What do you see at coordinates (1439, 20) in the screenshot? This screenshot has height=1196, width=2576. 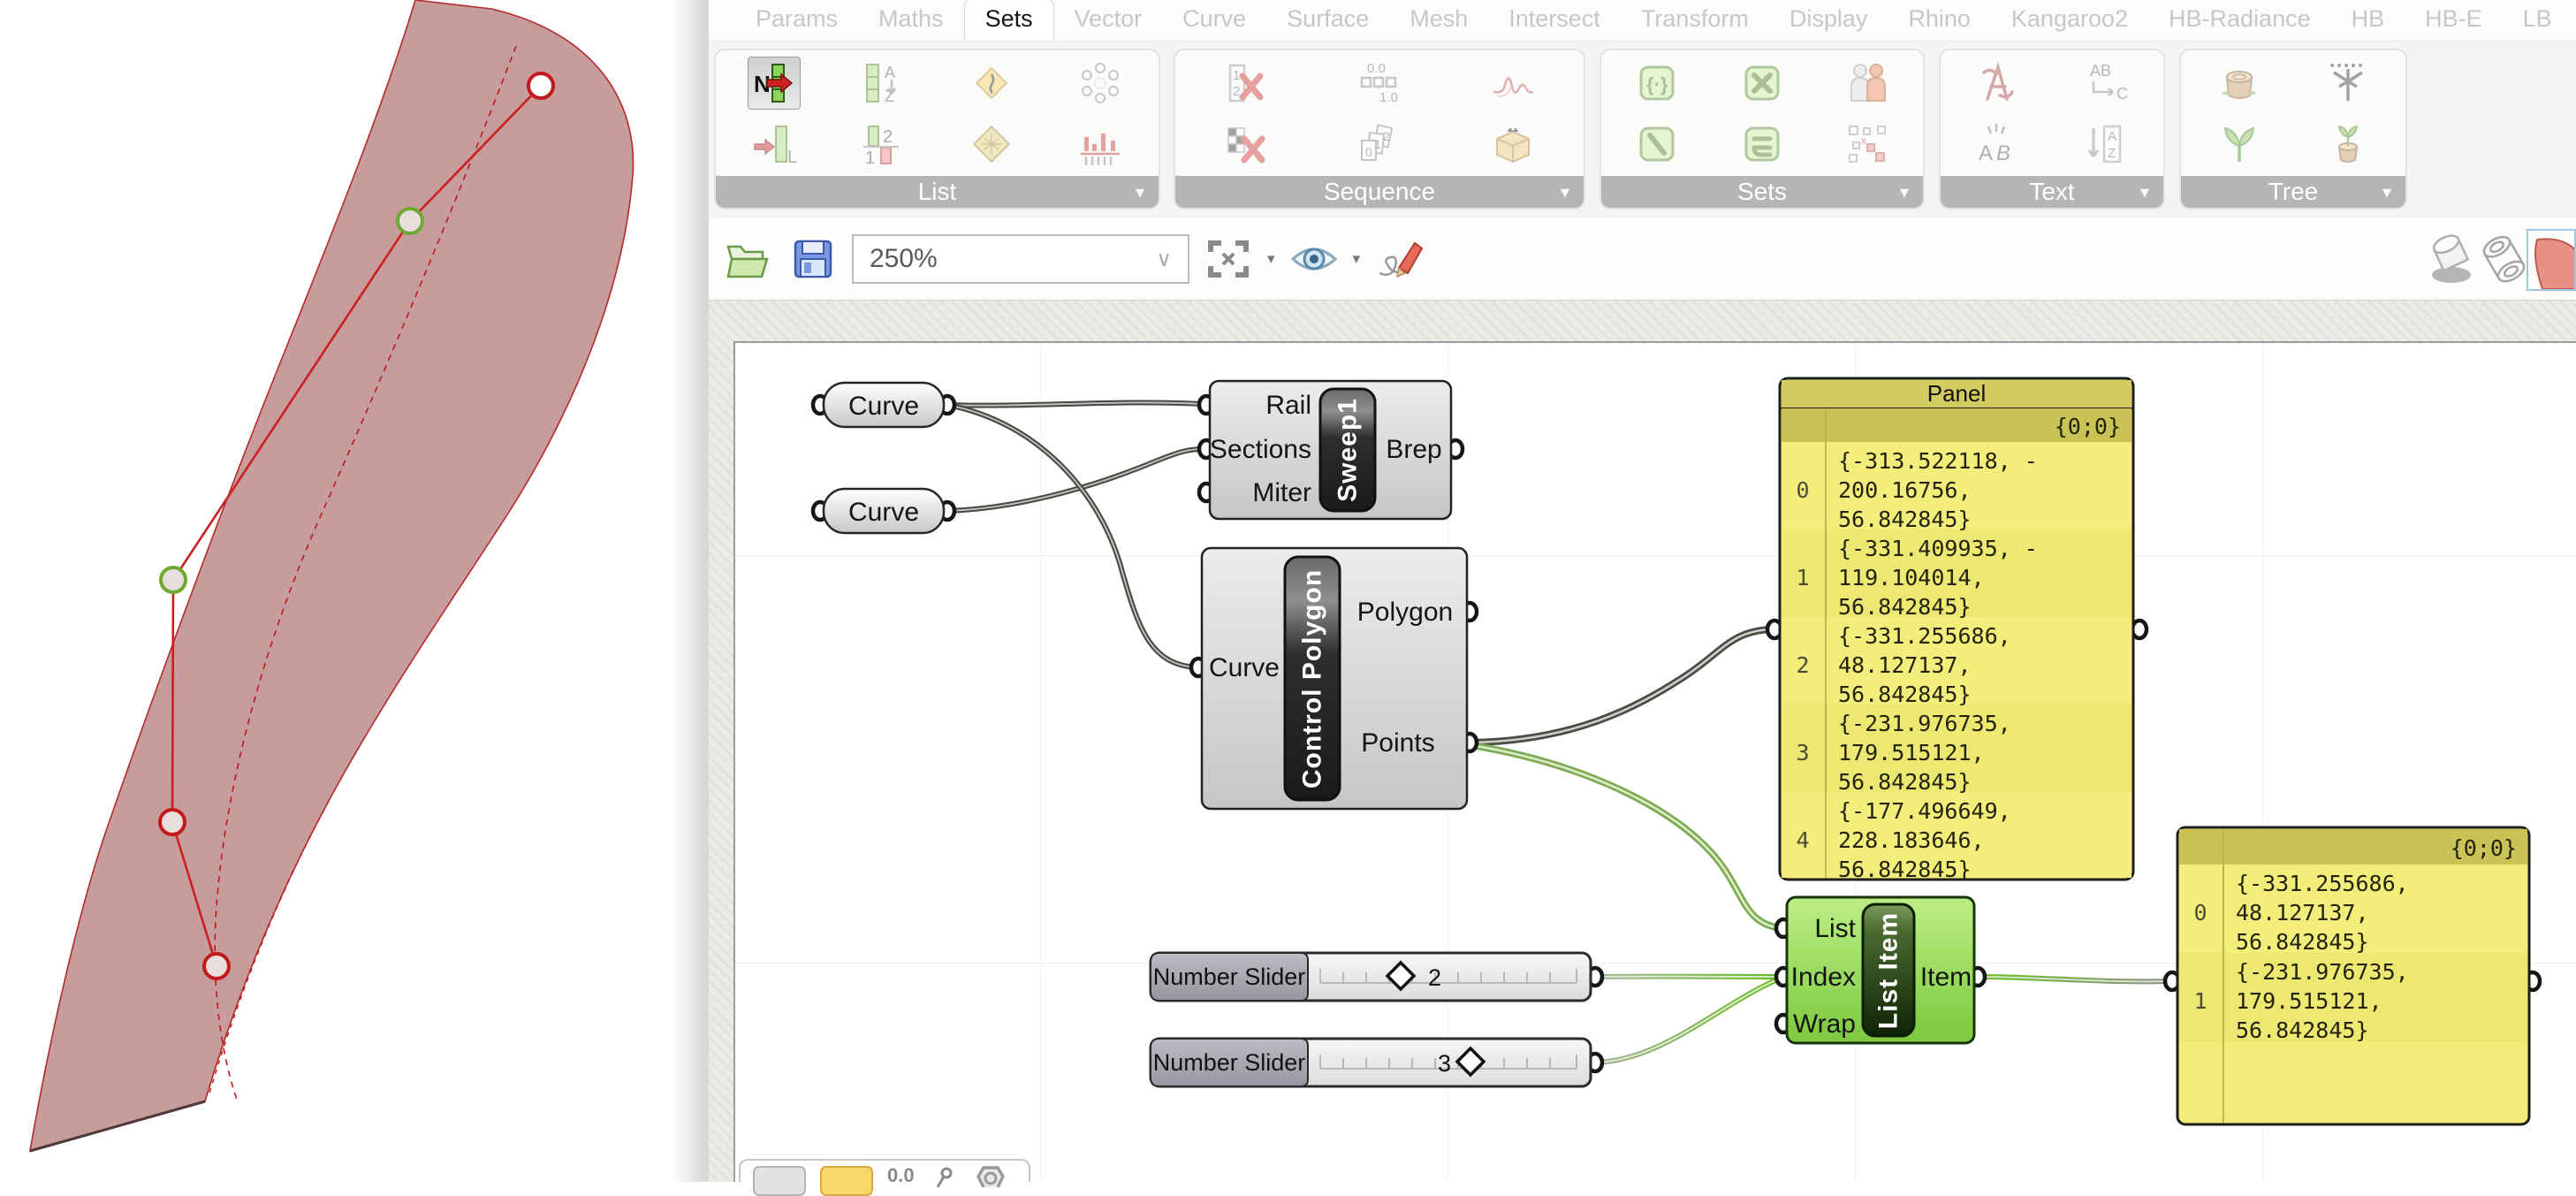 I see `tab-mesh: Mesh` at bounding box center [1439, 20].